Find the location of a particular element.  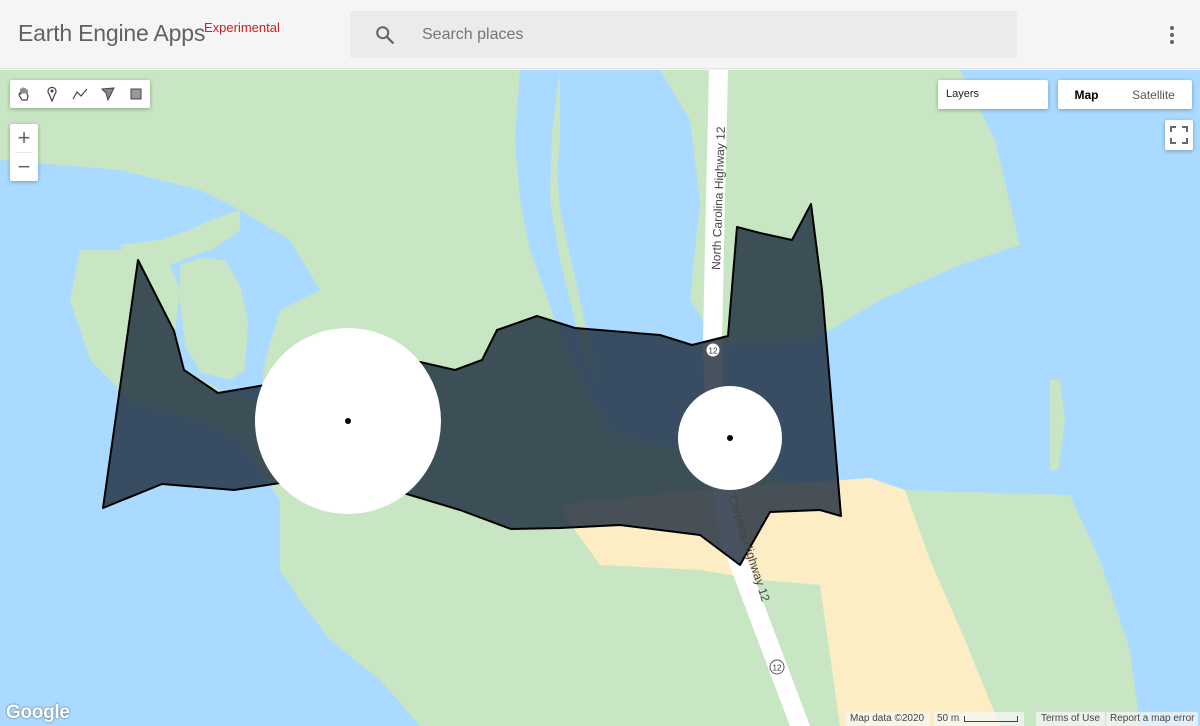

top-bar: Earth Engine Apps Experimental is located at coordinates (600, 34).